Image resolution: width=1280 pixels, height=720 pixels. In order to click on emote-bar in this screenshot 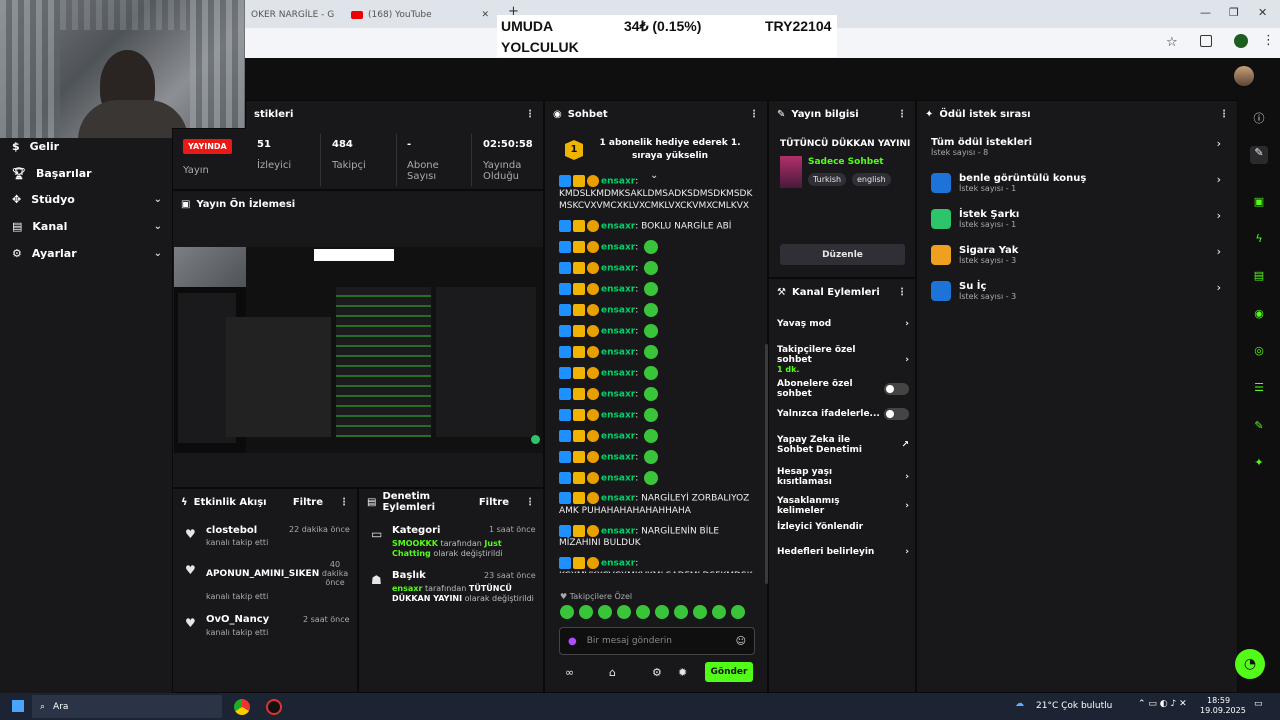, I will do `click(660, 613)`.